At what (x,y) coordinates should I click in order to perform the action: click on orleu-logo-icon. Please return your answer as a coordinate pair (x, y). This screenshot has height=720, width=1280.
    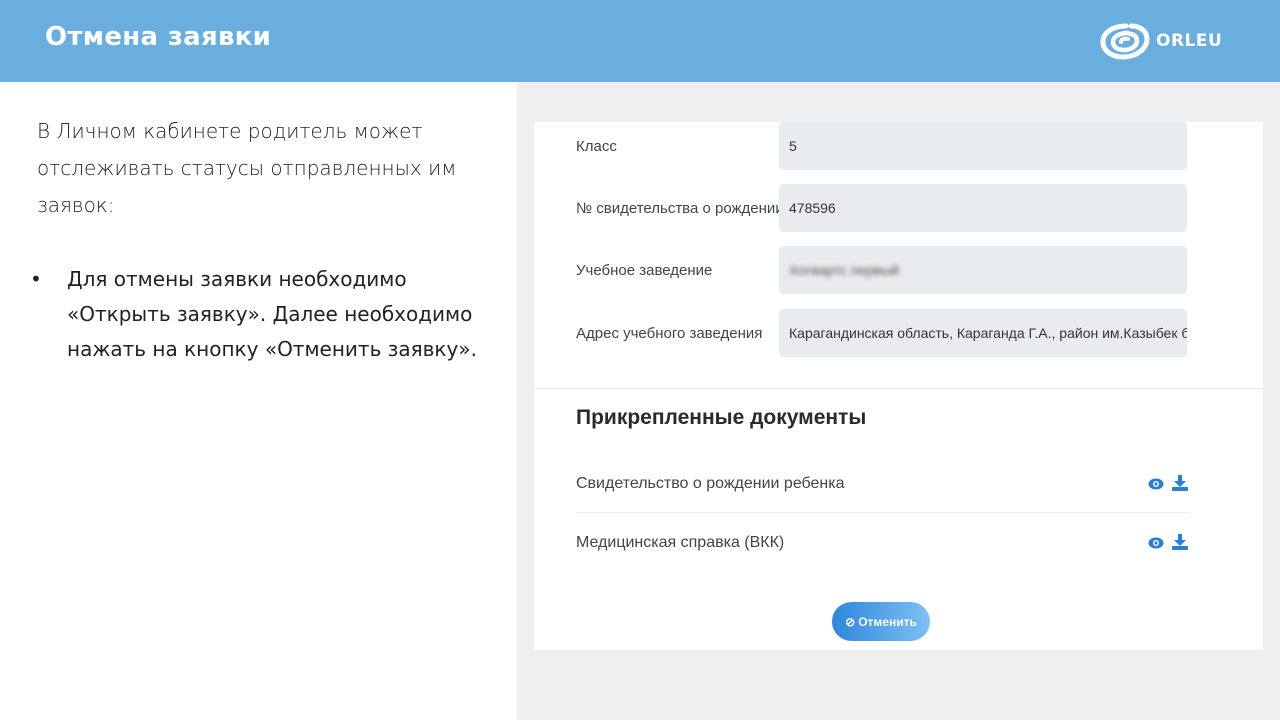
    Looking at the image, I should click on (1125, 41).